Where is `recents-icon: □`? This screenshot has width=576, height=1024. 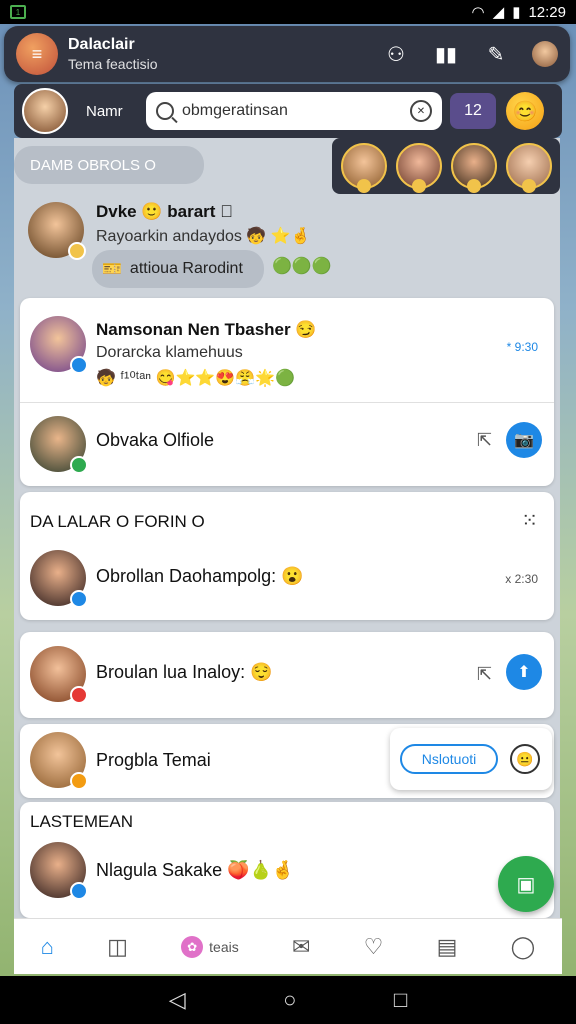 recents-icon: □ is located at coordinates (400, 1000).